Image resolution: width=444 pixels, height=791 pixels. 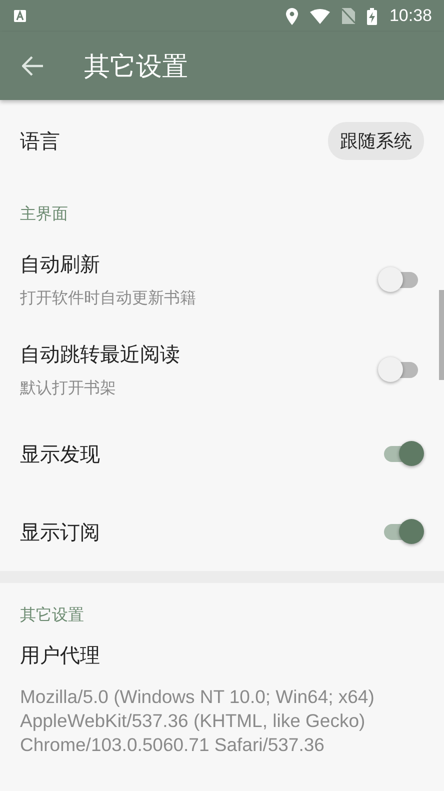 What do you see at coordinates (349, 16) in the screenshot?
I see `no-sim-icon` at bounding box center [349, 16].